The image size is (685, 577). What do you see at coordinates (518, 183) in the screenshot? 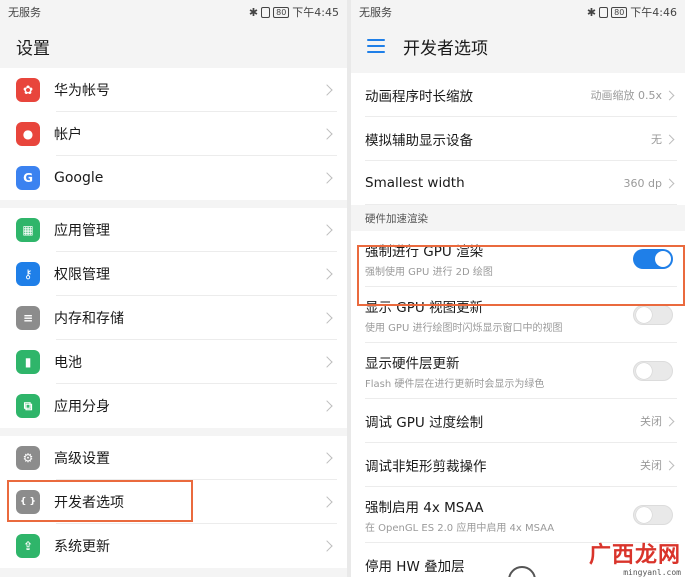
I see `option-row: Smallest width 360 dp` at bounding box center [518, 183].